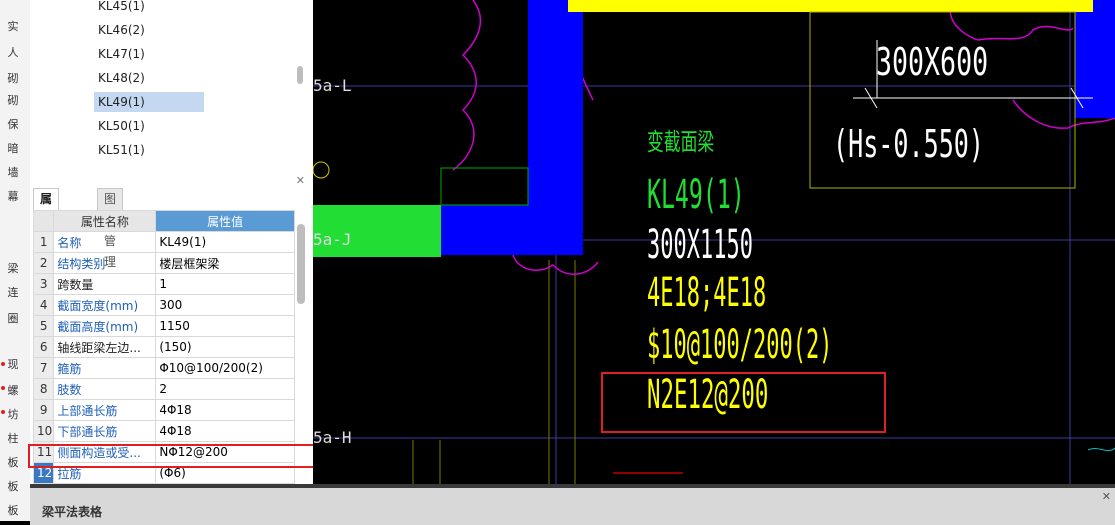  What do you see at coordinates (43, 305) in the screenshot?
I see `property-row-num: 4` at bounding box center [43, 305].